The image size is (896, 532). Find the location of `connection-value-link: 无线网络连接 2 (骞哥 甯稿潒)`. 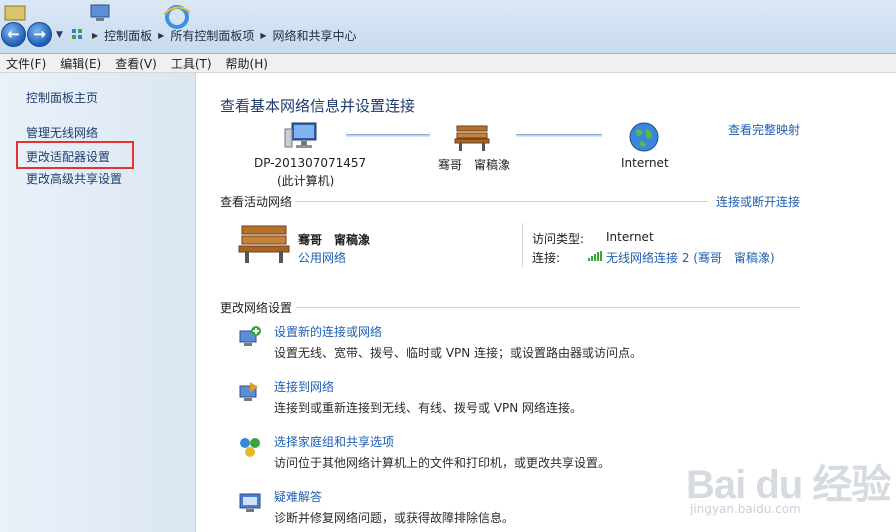

connection-value-link: 无线网络连接 2 (骞哥 甯稿潒) is located at coordinates (690, 257).